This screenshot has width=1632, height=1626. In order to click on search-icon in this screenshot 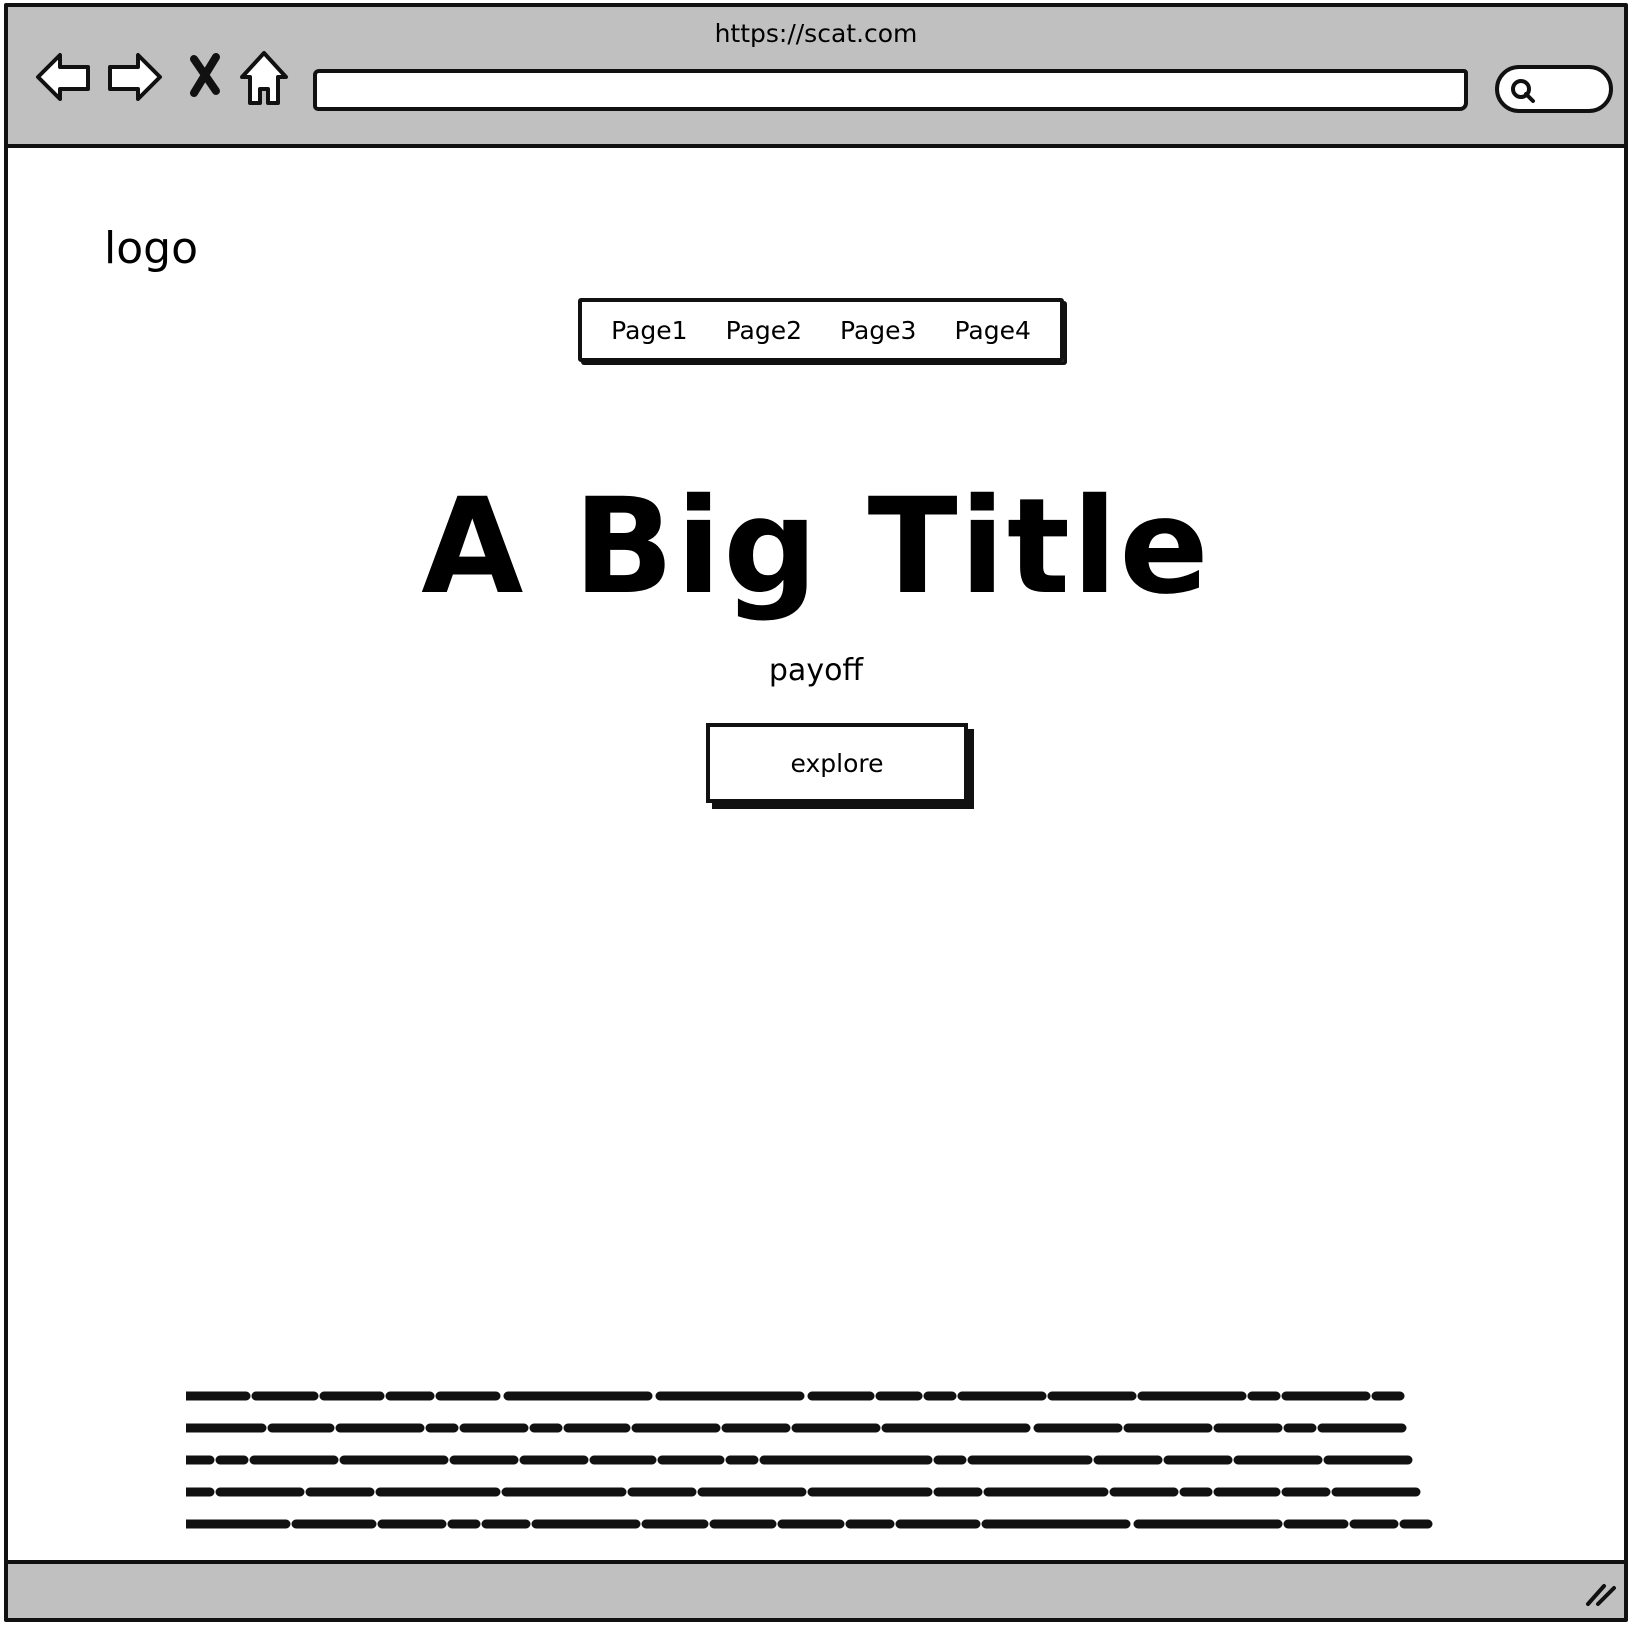, I will do `click(1524, 94)`.